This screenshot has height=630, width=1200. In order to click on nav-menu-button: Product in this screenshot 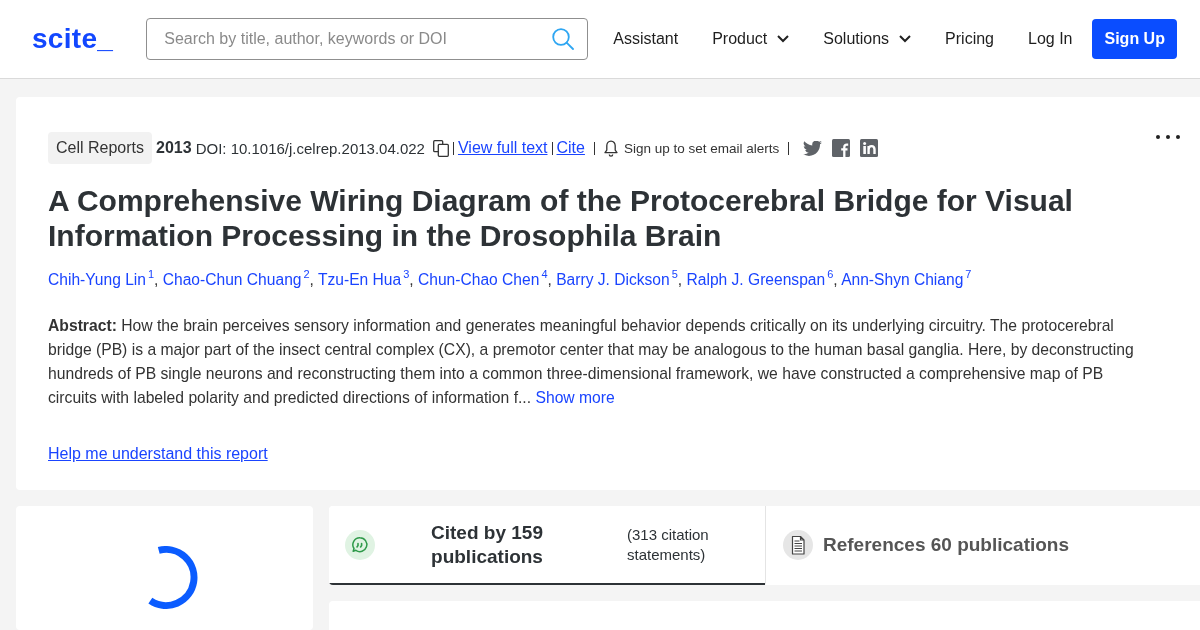, I will do `click(751, 39)`.